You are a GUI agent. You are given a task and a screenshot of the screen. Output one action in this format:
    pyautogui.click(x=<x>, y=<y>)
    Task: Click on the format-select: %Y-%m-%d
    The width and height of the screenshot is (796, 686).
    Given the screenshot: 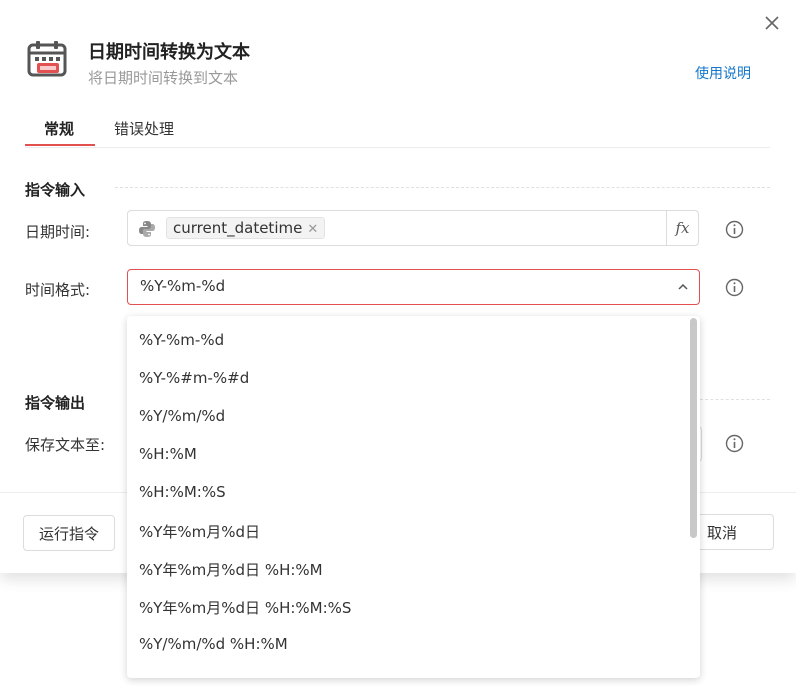 What is the action you would take?
    pyautogui.click(x=413, y=287)
    